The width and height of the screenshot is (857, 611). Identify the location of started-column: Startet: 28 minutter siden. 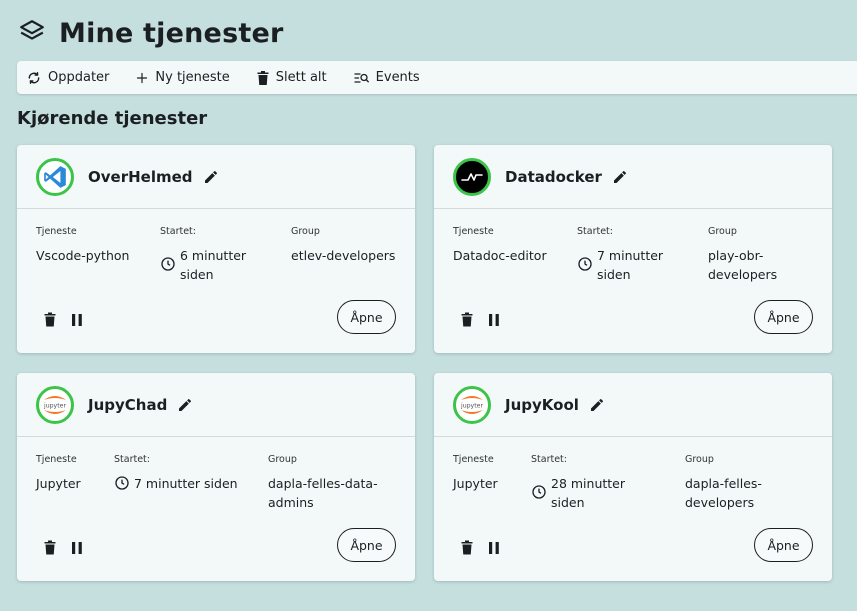
(591, 483).